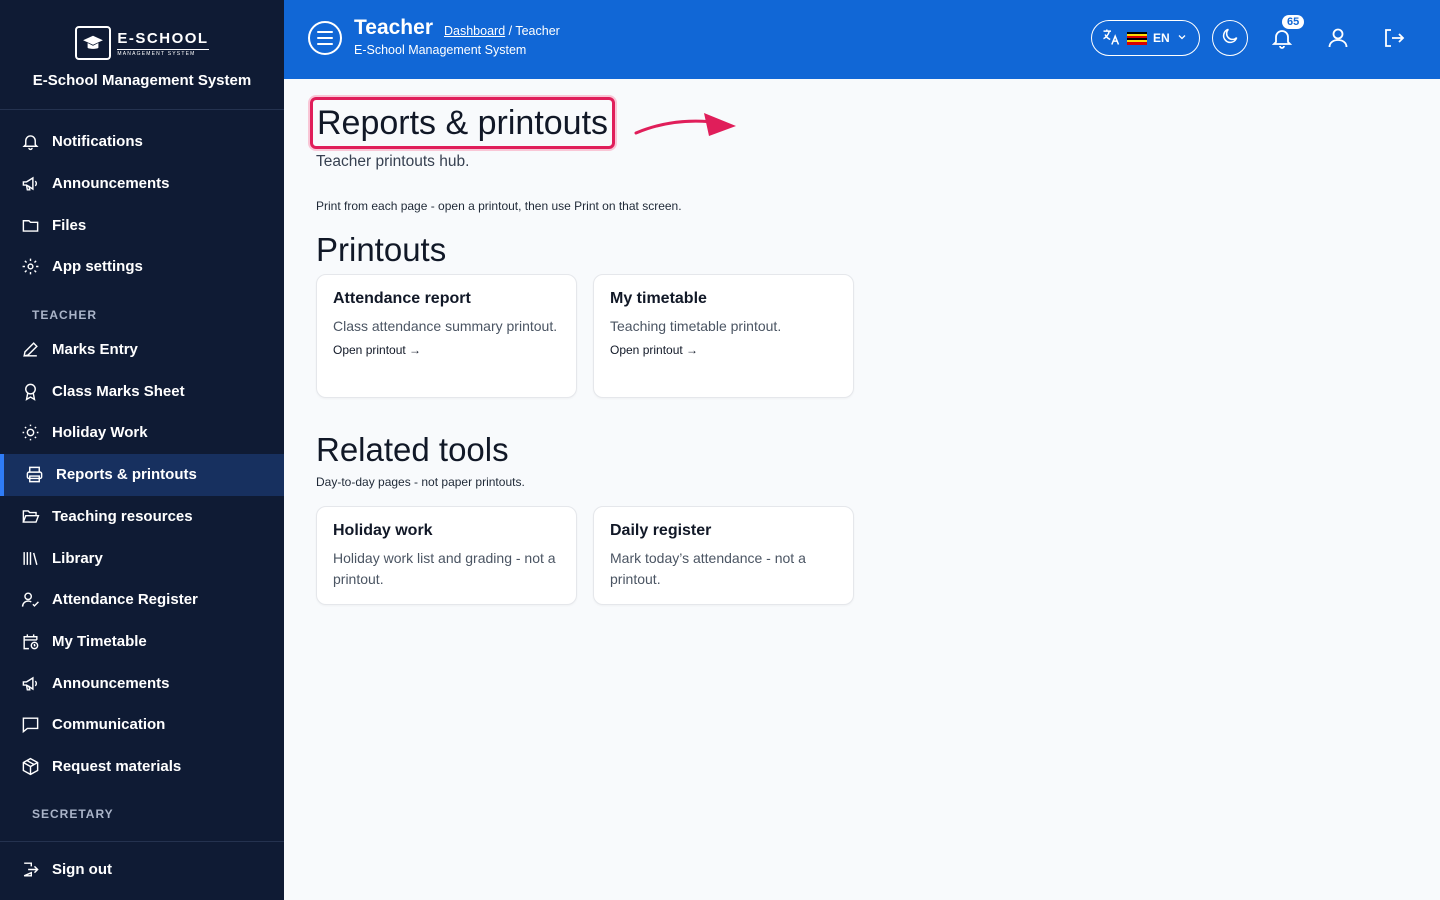 This screenshot has width=1440, height=900. Describe the element at coordinates (30, 869) in the screenshot. I see `sign-out-icon` at that location.